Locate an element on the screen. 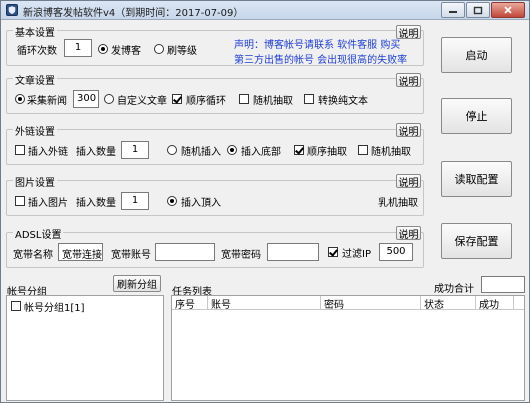 This screenshot has width=530, height=403. notice-line-2: 第三方出售的帐号 会出现很高的失败率 is located at coordinates (321, 60).